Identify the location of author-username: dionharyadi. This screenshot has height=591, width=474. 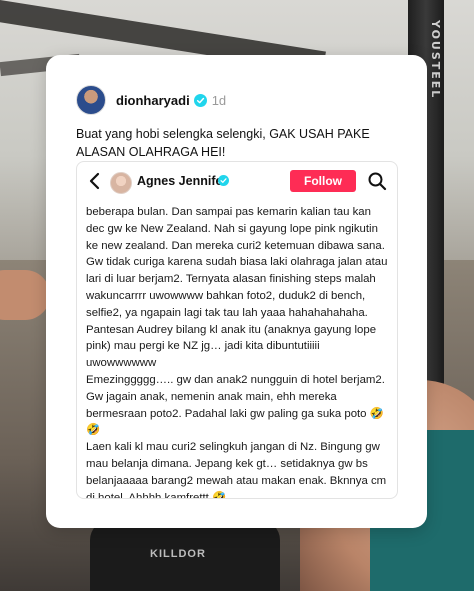
(153, 100).